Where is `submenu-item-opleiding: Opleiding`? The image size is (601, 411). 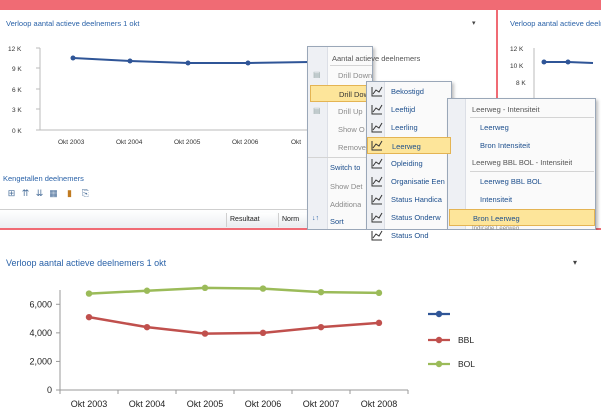 submenu-item-opleiding: Opleiding is located at coordinates (421, 163).